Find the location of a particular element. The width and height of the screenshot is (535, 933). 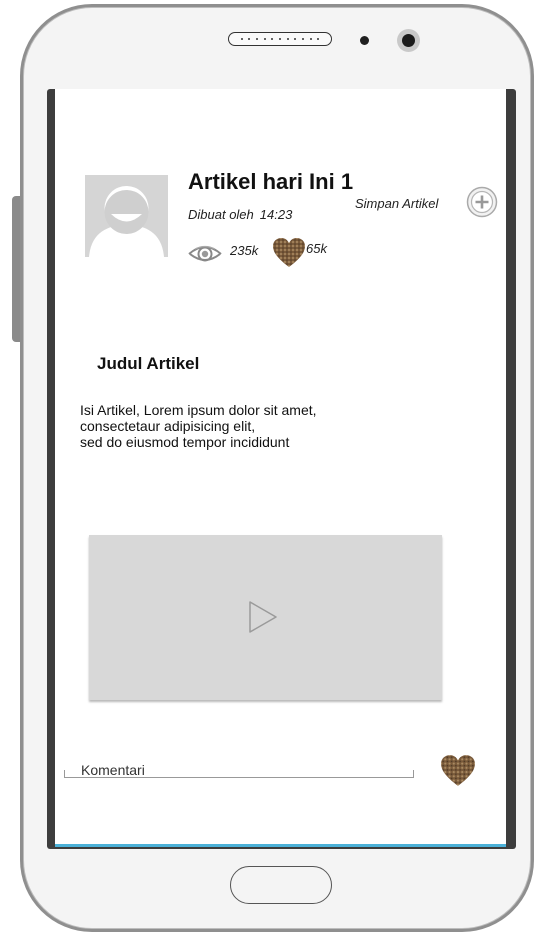

avatar-placeholder-icon is located at coordinates (126, 221).